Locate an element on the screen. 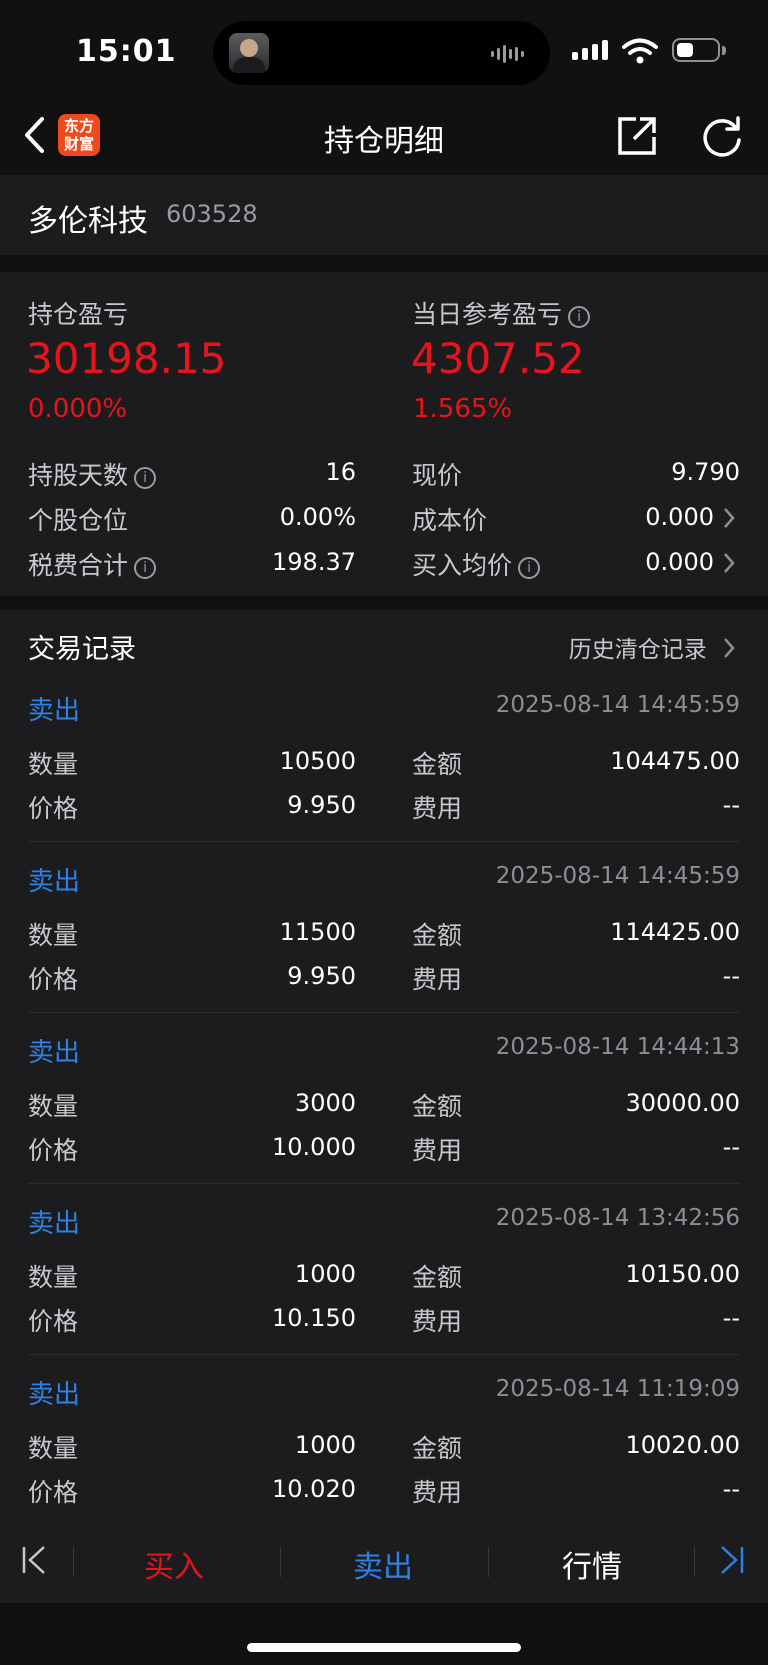 This screenshot has height=1665, width=768. last-page-icon is located at coordinates (732, 1560).